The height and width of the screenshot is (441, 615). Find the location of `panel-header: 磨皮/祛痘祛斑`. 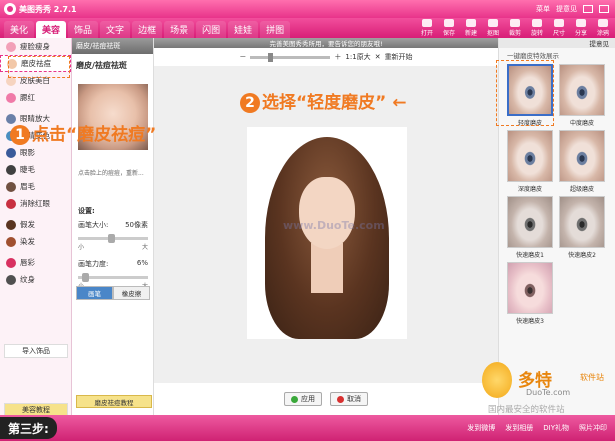

panel-header: 磨皮/祛痘祛斑 is located at coordinates (112, 46).